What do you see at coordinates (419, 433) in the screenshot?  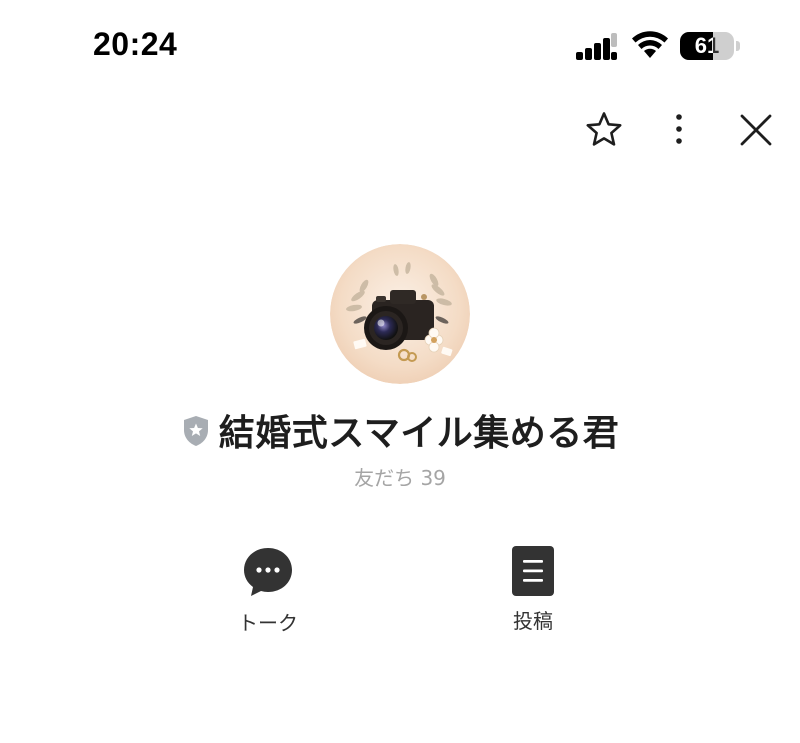 I see `account-name: 結婚式スマイル集める君` at bounding box center [419, 433].